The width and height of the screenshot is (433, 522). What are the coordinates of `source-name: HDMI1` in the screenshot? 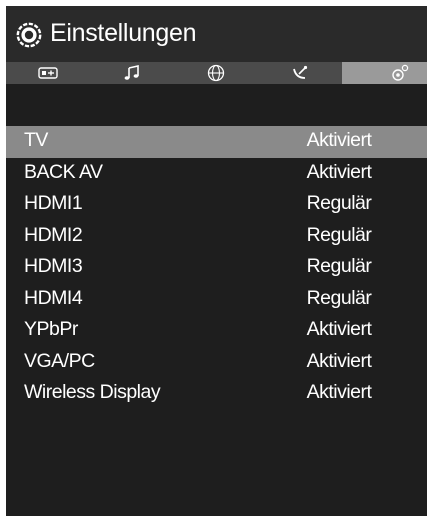 It's located at (53, 203).